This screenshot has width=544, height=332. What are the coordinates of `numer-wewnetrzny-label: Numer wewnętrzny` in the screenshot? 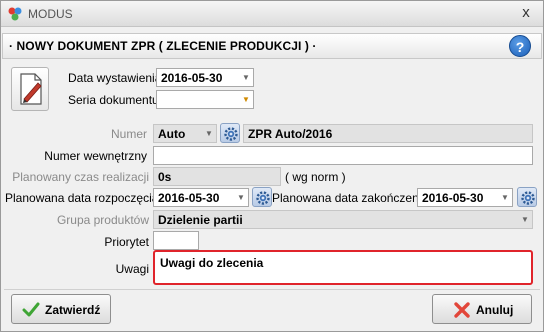 It's located at (95, 156).